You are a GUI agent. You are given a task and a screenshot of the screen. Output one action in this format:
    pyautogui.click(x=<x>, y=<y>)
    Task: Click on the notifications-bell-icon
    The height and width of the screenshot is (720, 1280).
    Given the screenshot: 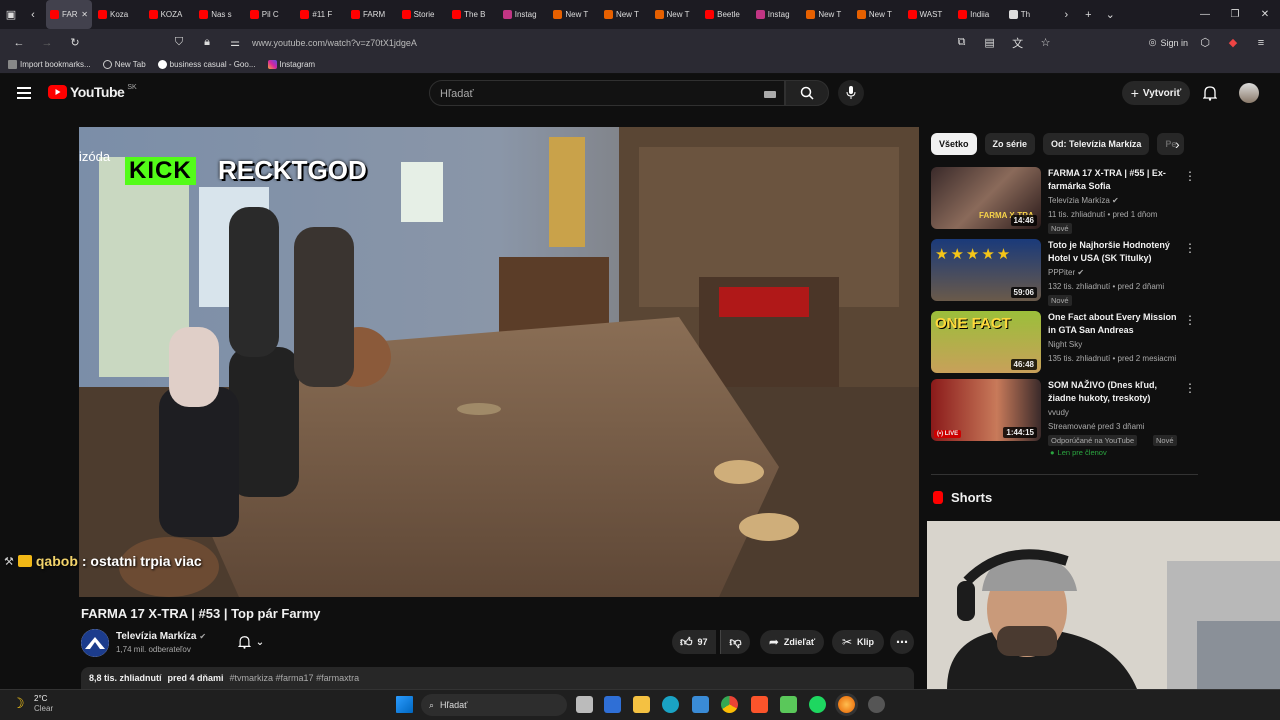 What is the action you would take?
    pyautogui.click(x=1210, y=95)
    